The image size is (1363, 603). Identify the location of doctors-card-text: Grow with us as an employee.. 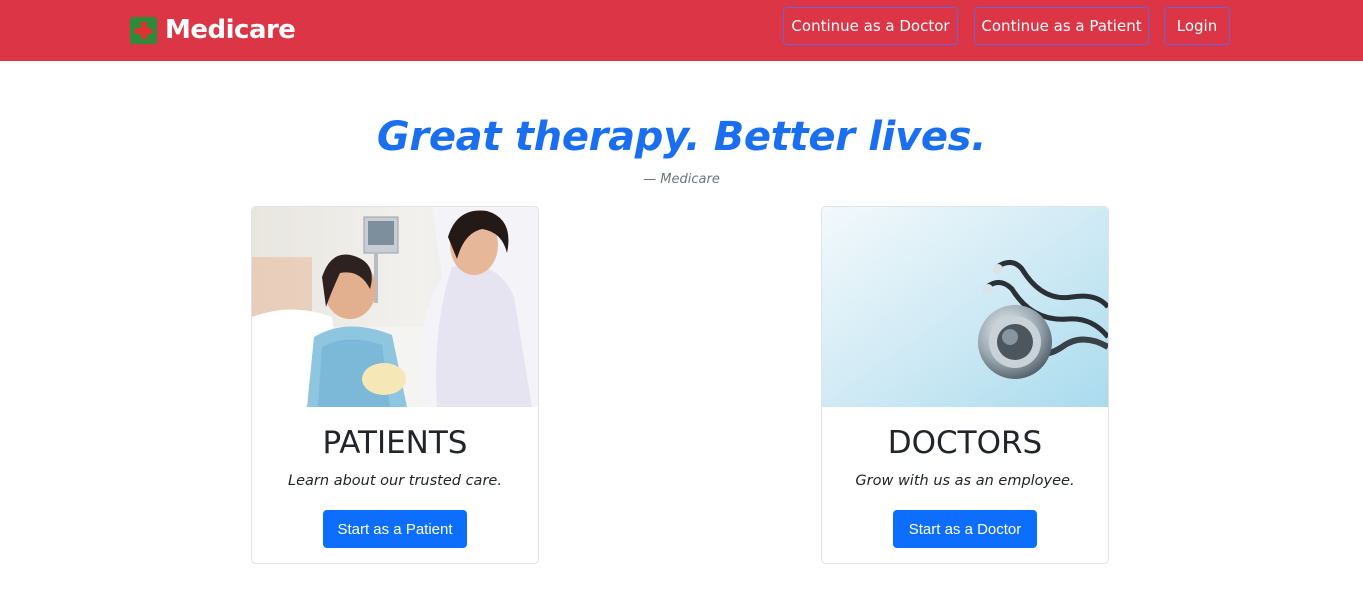
(965, 481).